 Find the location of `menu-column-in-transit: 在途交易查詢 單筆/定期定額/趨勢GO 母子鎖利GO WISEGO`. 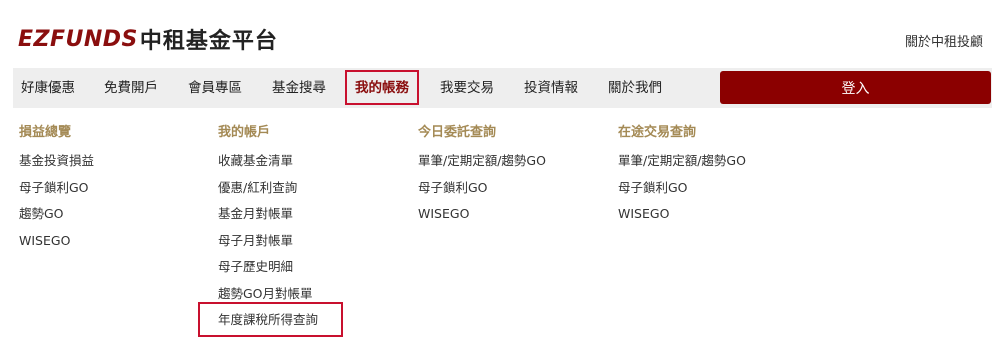

menu-column-in-transit: 在途交易查詢 單筆/定期定額/趨勢GO 母子鎖利GO WISEGO is located at coordinates (682, 175).